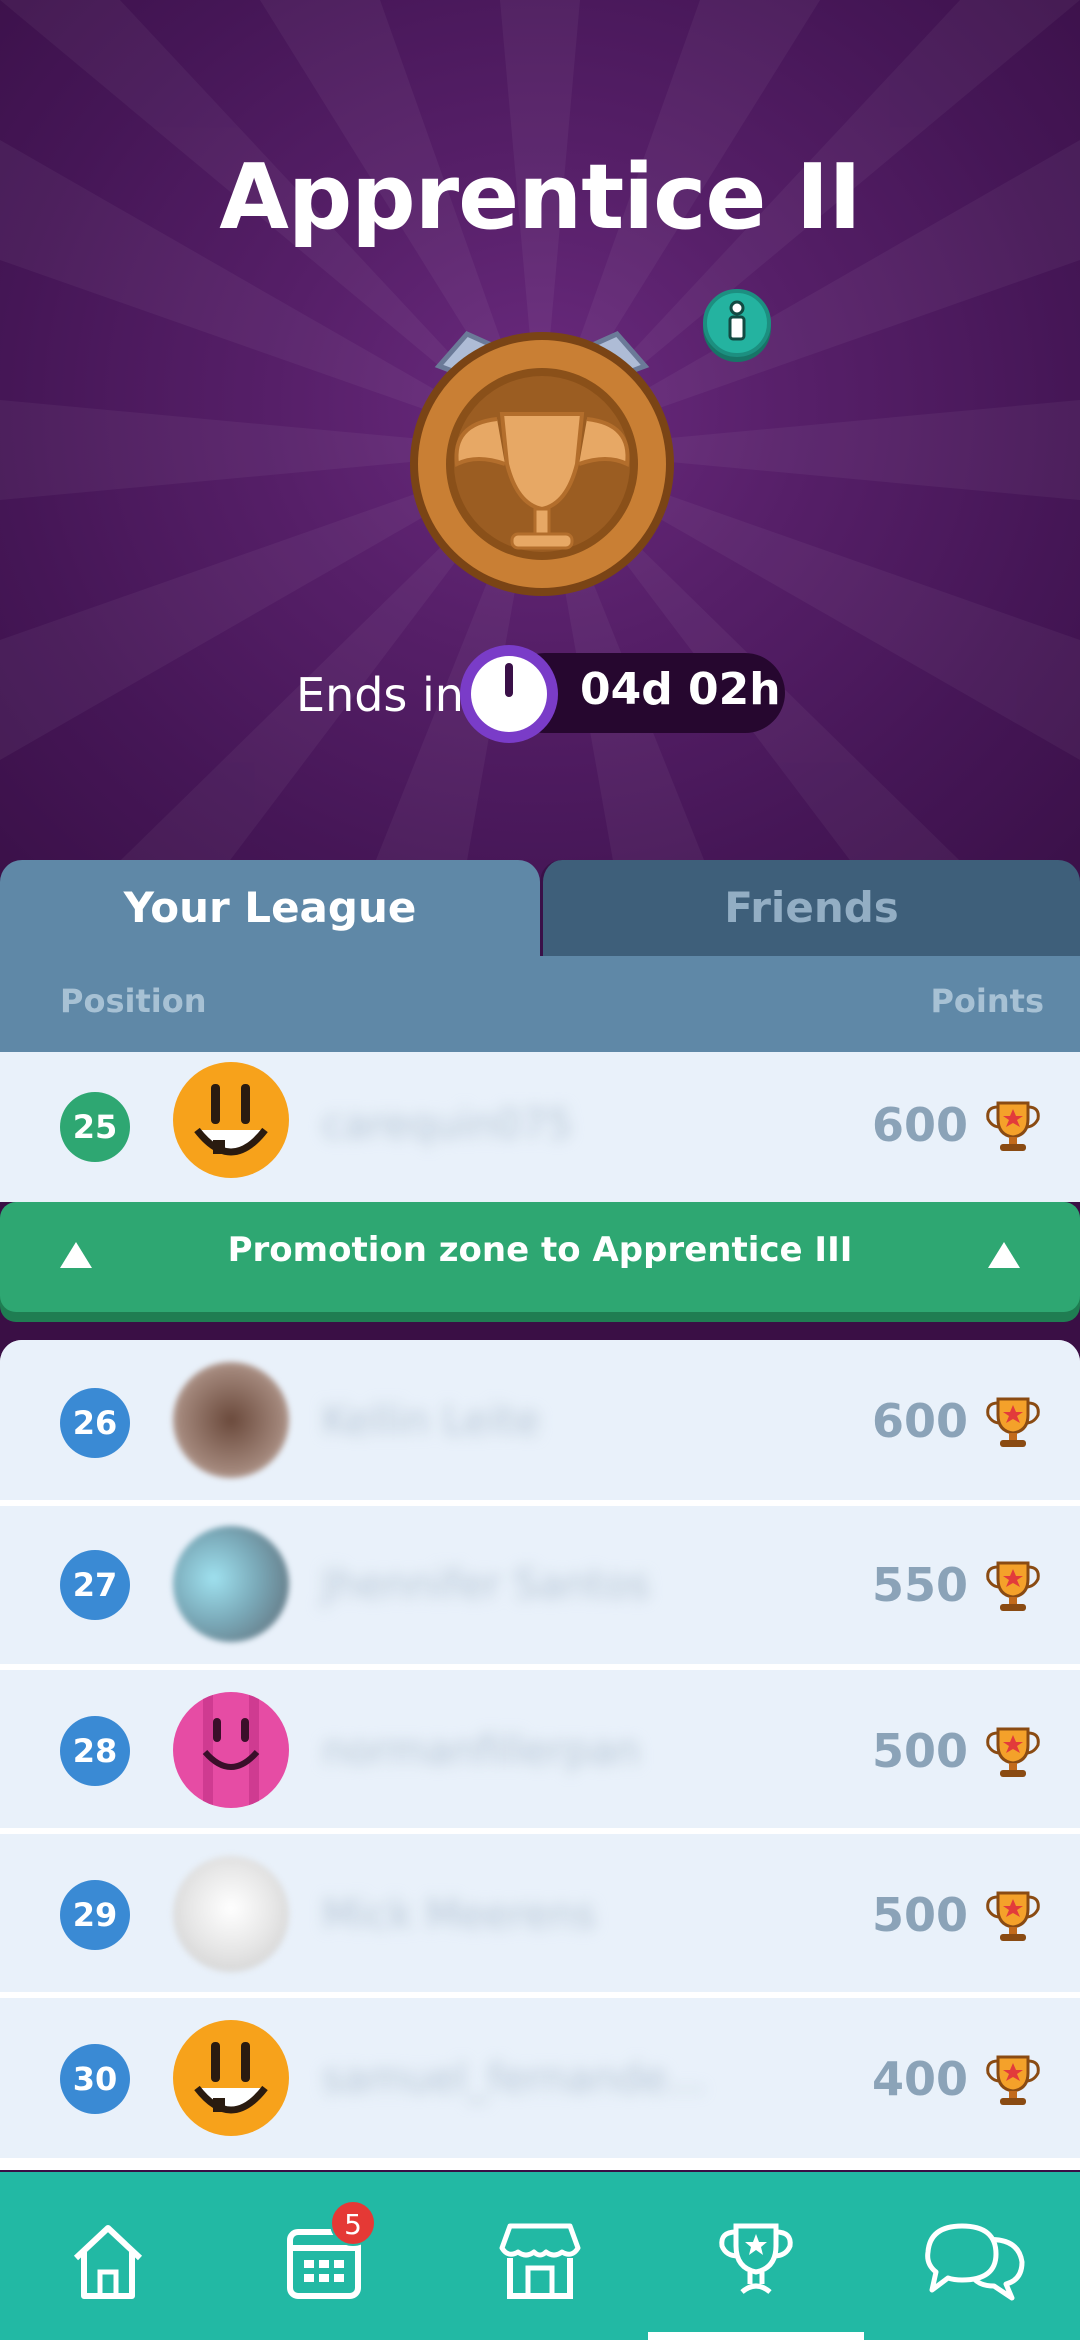 This screenshot has height=2340, width=1080. What do you see at coordinates (447, 1125) in the screenshot?
I see `player-name: carequin075` at bounding box center [447, 1125].